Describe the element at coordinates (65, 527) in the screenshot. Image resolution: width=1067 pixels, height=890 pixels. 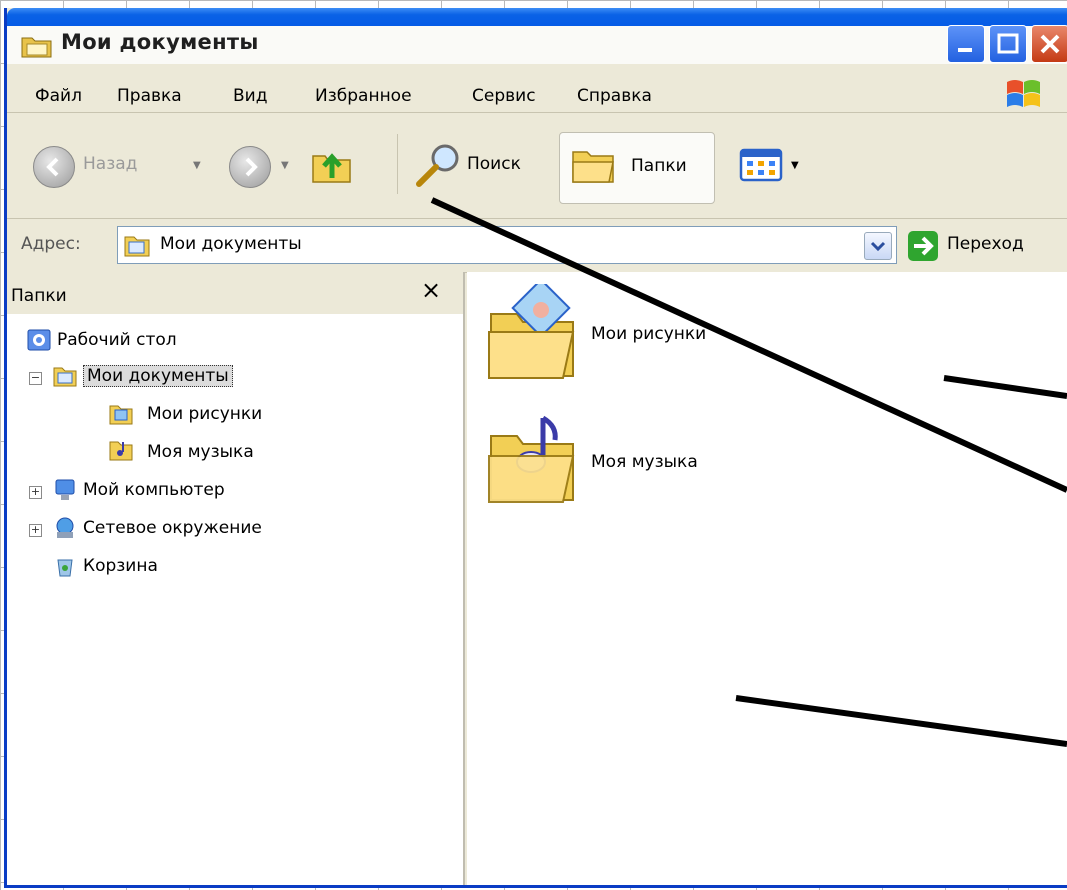
I see `network-icon` at that location.